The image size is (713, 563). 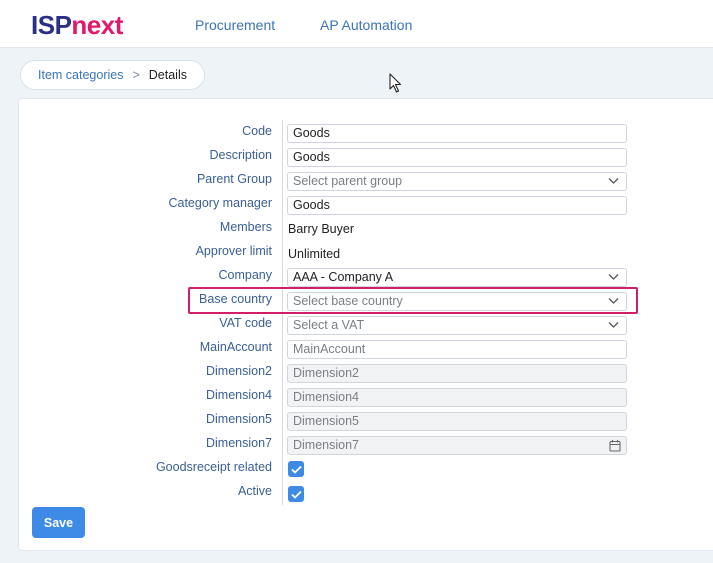 I want to click on approver-limit-value: Unlimited, so click(x=314, y=254).